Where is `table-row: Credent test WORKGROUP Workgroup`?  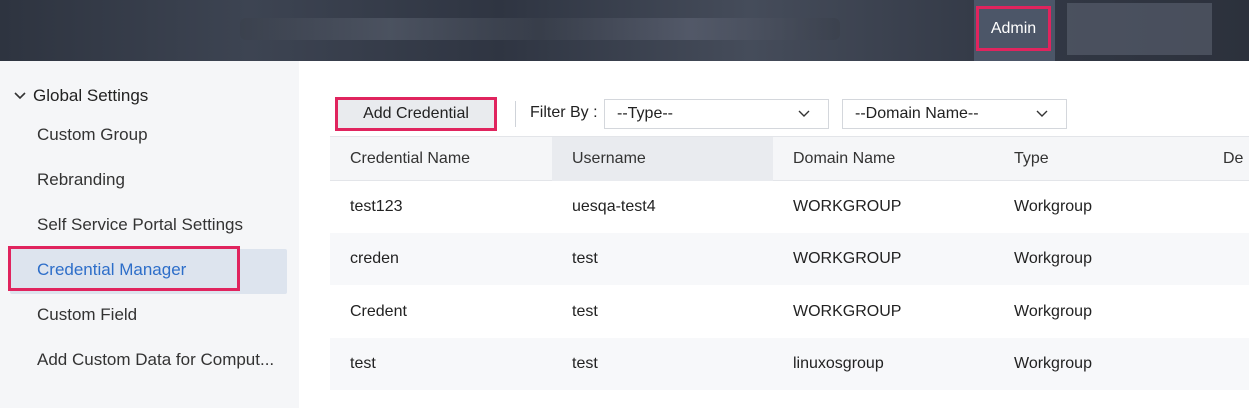
table-row: Credent test WORKGROUP Workgroup is located at coordinates (789, 312).